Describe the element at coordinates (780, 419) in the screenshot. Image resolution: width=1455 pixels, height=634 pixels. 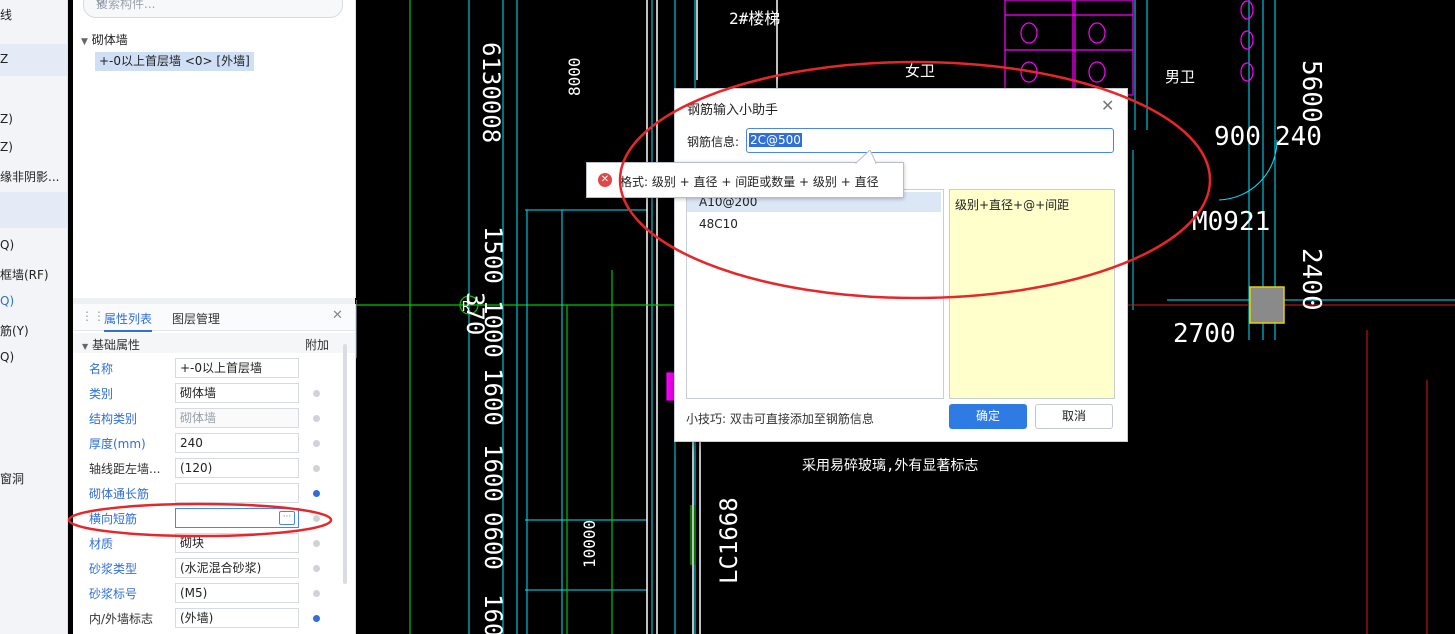
I see `tip-text: 小技巧: 双击可直接添加至钢筋信息` at that location.